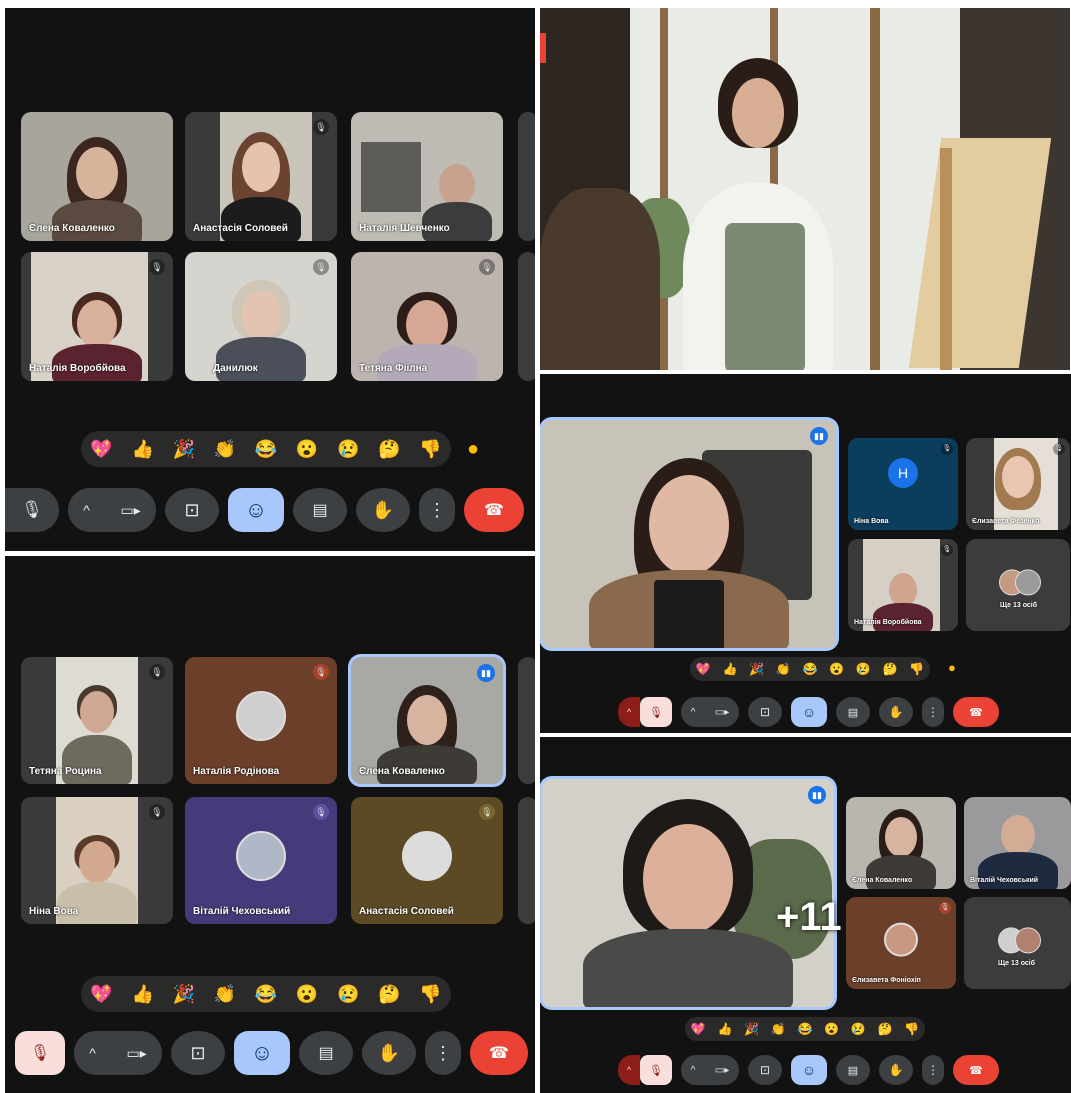 This screenshot has width=1071, height=1093. What do you see at coordinates (261, 720) in the screenshot?
I see `participant-tile: 🎙 Наталія Родінова` at bounding box center [261, 720].